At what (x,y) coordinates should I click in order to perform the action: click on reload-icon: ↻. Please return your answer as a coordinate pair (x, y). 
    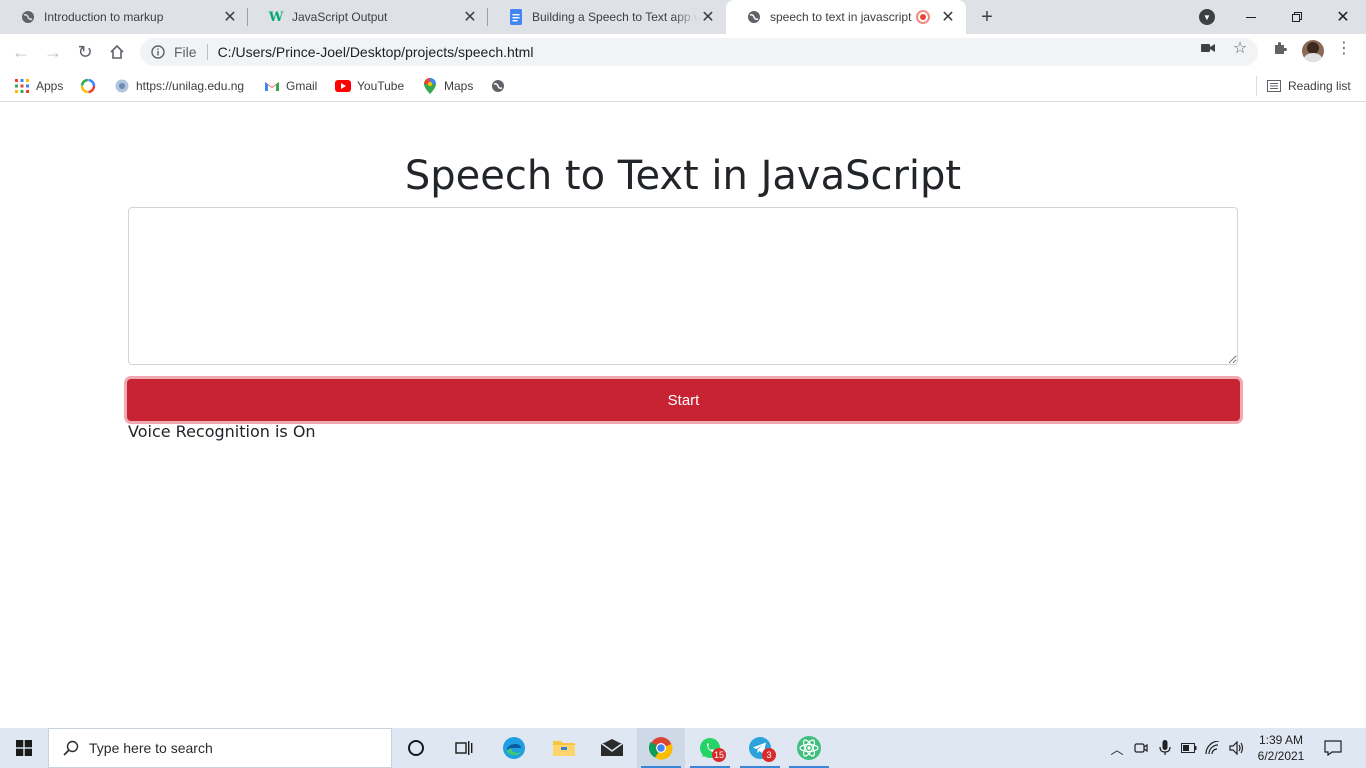
    Looking at the image, I should click on (85, 51).